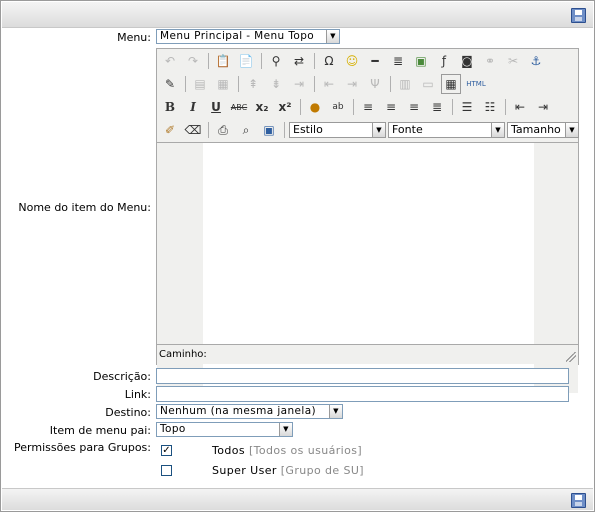 The width and height of the screenshot is (595, 512). Describe the element at coordinates (166, 450) in the screenshot. I see `group-checkbox-todos: ✓` at that location.